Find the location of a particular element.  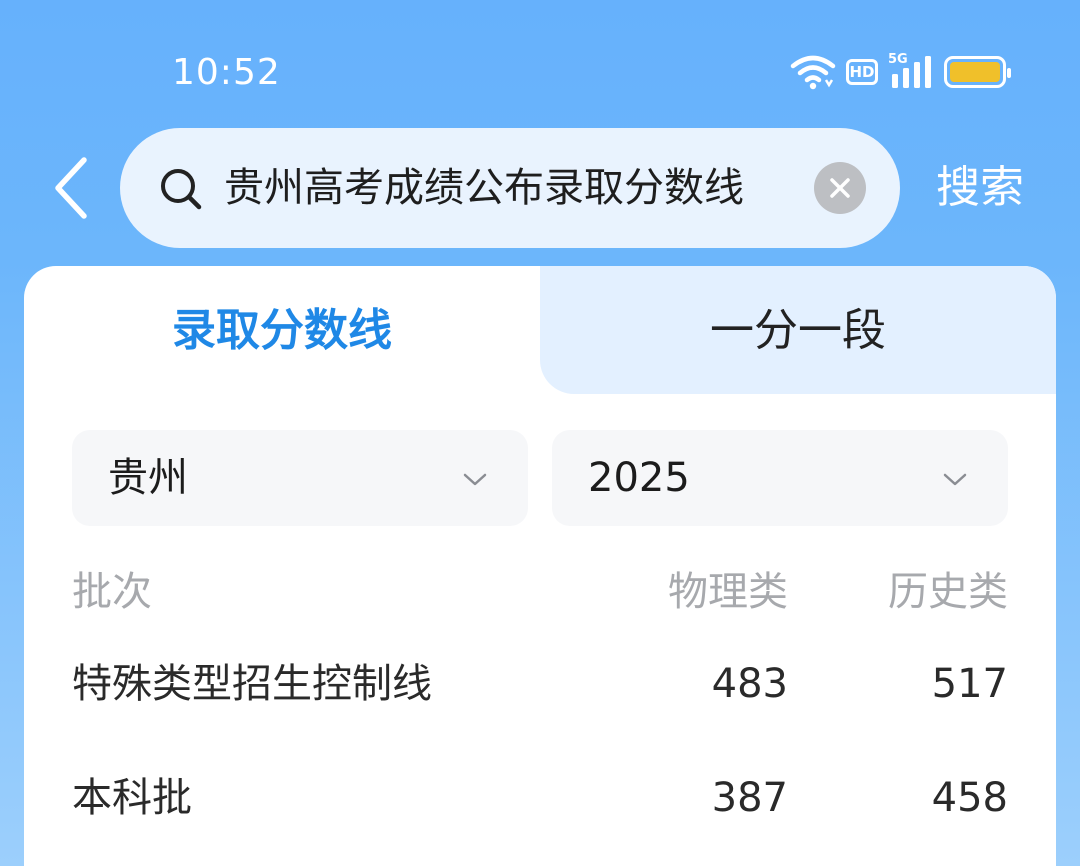

history-score: 458 is located at coordinates (969, 798).